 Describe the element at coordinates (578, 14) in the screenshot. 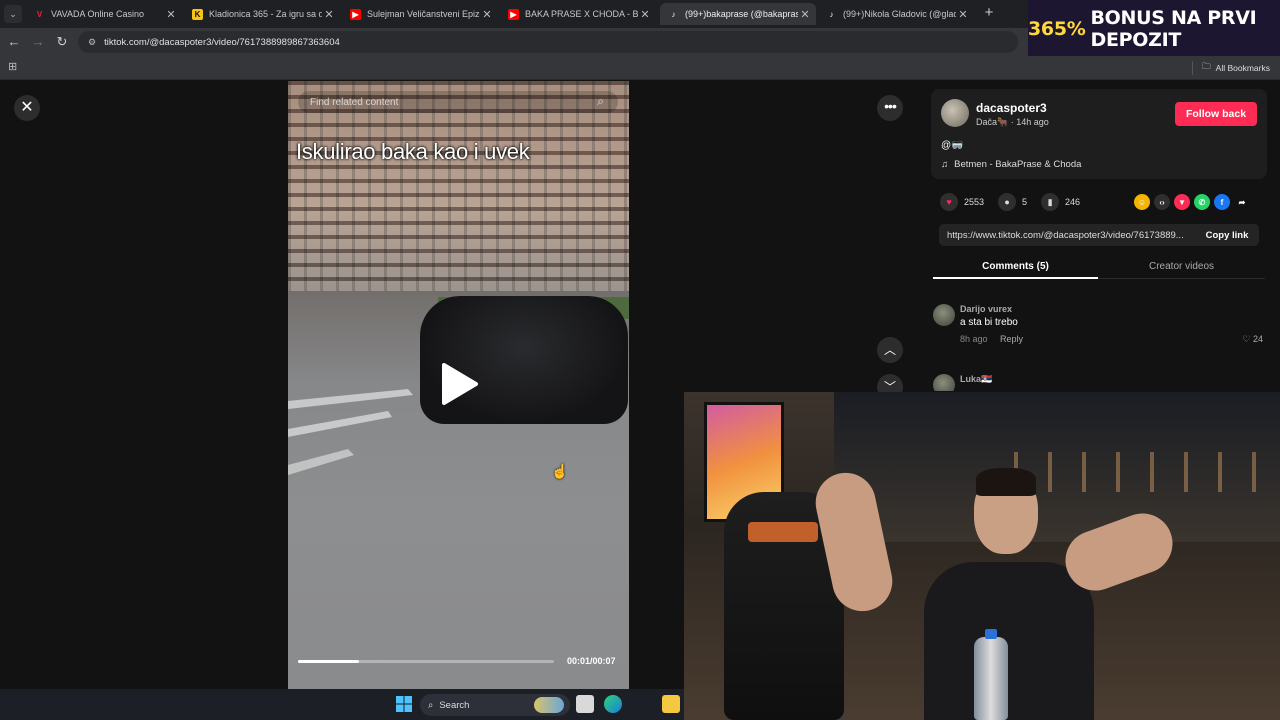

I see `browser-tab-baka-prase: ▶ BAKA PRASE X CHODA - BETMEN ✕` at that location.